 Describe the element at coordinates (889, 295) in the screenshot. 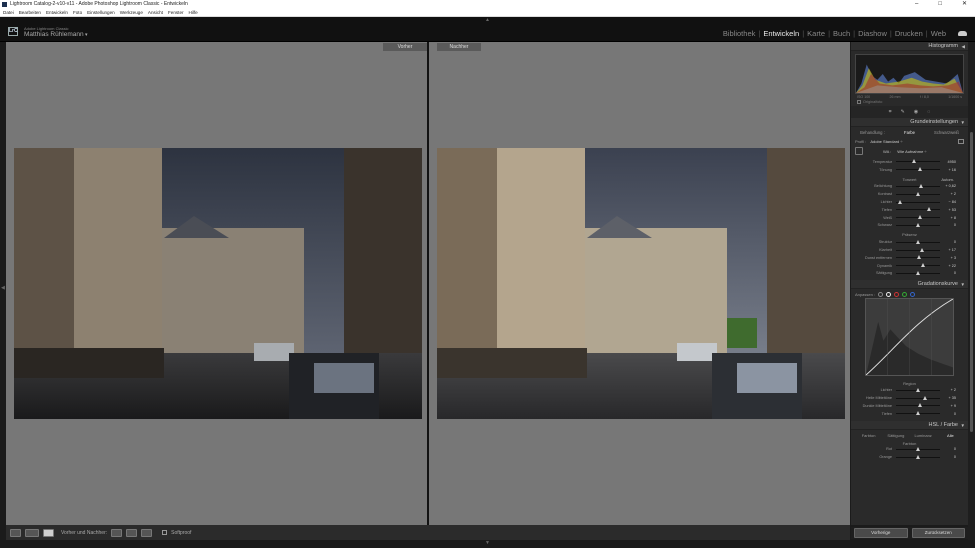

I see `curve-point-icon` at that location.